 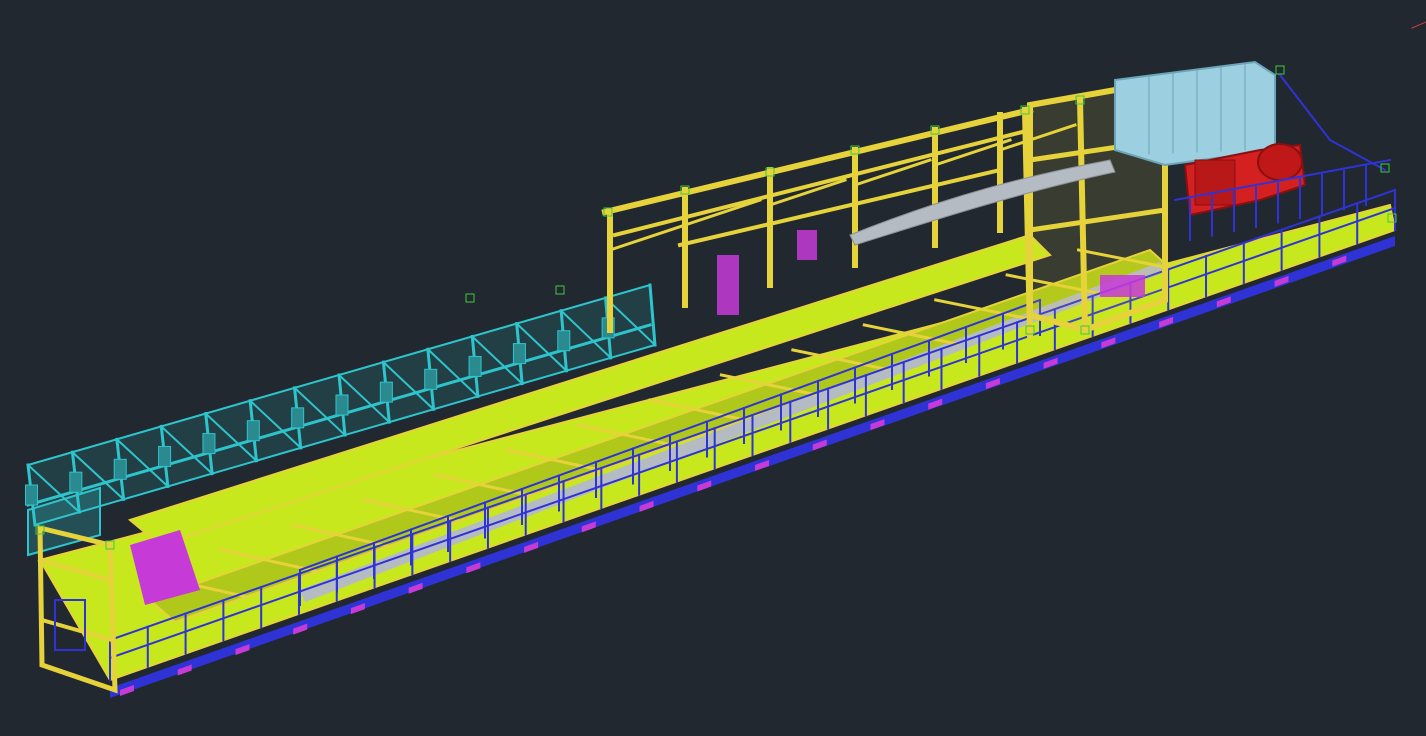 What do you see at coordinates (1305, 107) in the screenshot?
I see `head-handrail` at bounding box center [1305, 107].